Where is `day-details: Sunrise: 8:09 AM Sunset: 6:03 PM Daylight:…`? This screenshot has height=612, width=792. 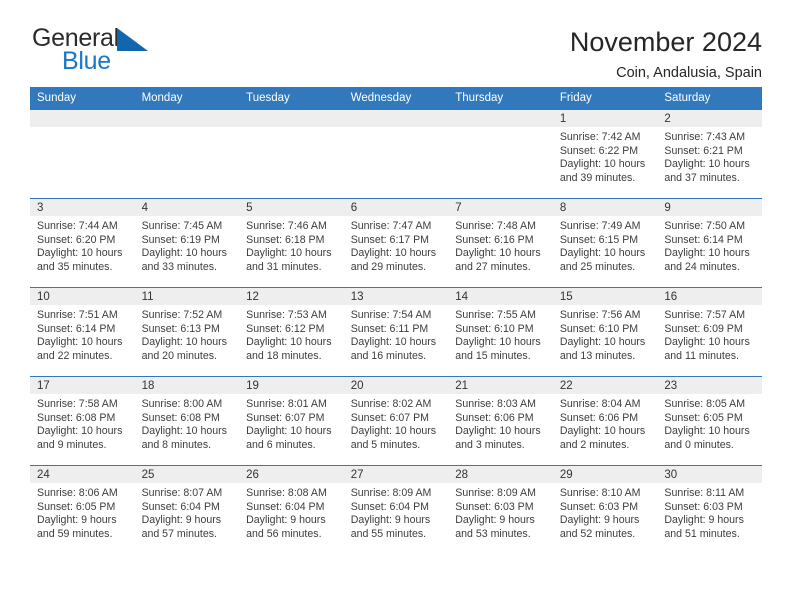 day-details: Sunrise: 8:09 AM Sunset: 6:03 PM Daylight:… is located at coordinates (500, 512).